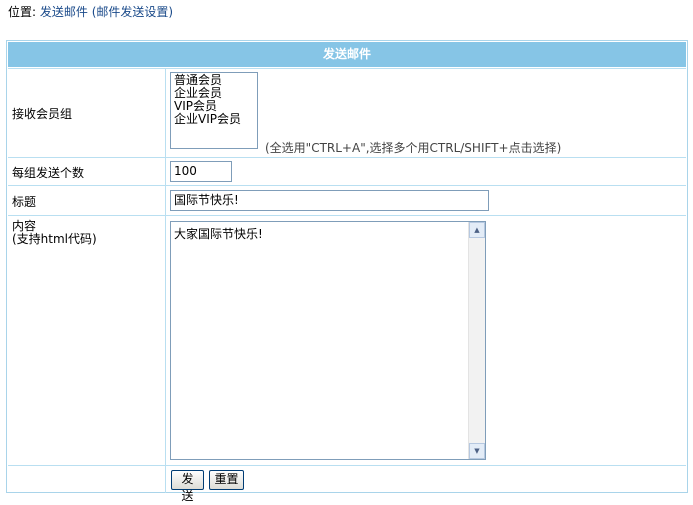 The width and height of the screenshot is (693, 505). Describe the element at coordinates (64, 12) in the screenshot. I see `breadcrumb-link-send-mail: 发送邮件` at that location.